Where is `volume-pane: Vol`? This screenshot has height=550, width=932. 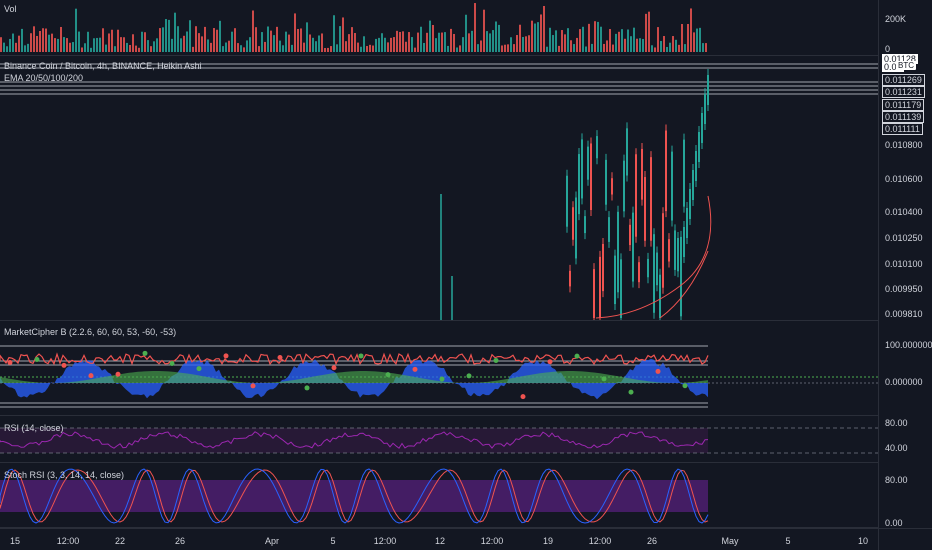
volume-pane: Vol is located at coordinates (439, 28).